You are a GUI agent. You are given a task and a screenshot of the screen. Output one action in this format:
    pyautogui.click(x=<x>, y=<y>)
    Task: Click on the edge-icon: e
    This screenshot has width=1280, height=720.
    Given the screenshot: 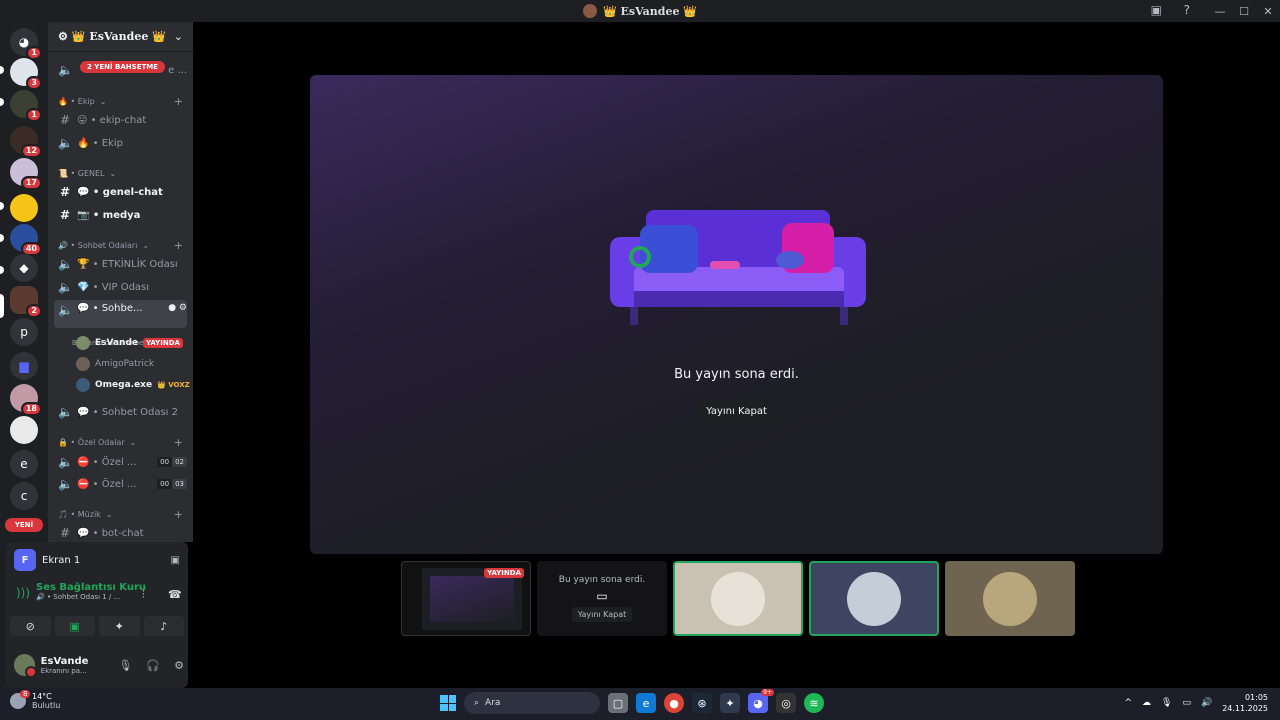 What is the action you would take?
    pyautogui.click(x=646, y=703)
    